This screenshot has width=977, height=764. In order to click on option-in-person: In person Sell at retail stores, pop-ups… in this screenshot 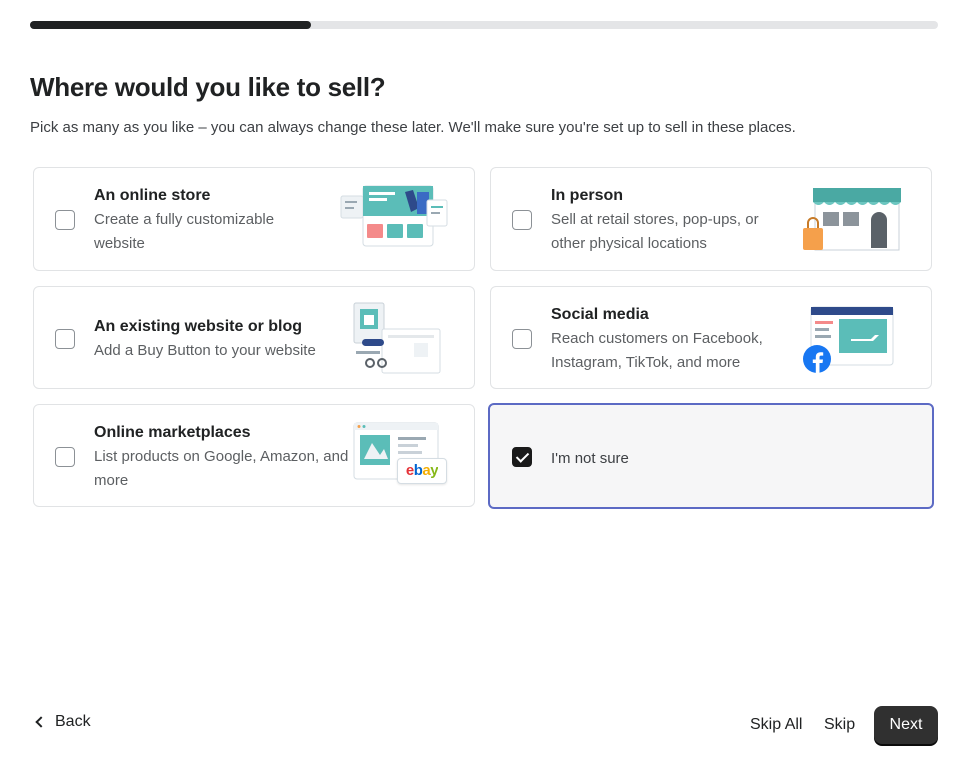, I will do `click(711, 219)`.